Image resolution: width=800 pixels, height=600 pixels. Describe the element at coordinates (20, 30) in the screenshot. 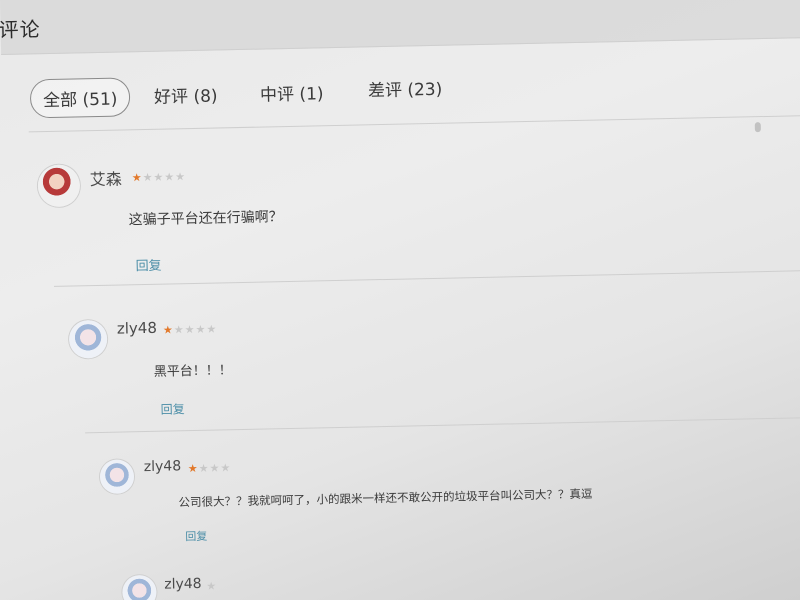

I see `page-title: 评论` at that location.